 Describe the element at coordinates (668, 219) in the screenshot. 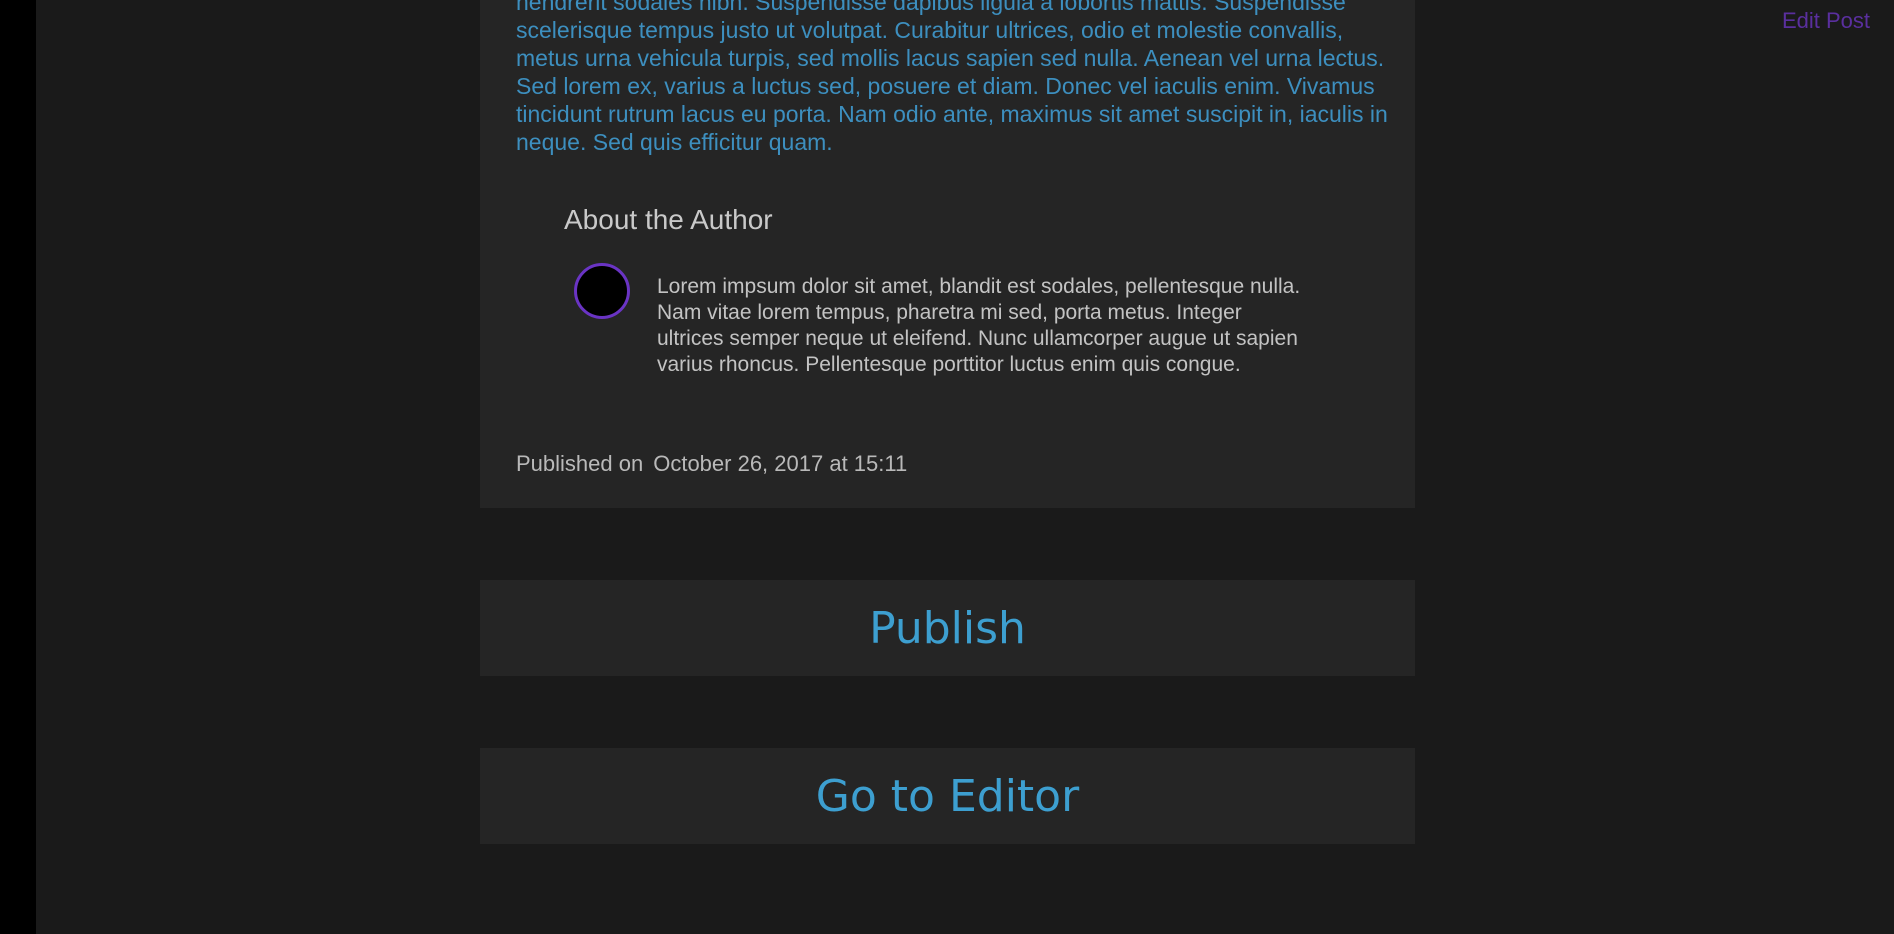

I see `about-author-heading: About the Author` at that location.